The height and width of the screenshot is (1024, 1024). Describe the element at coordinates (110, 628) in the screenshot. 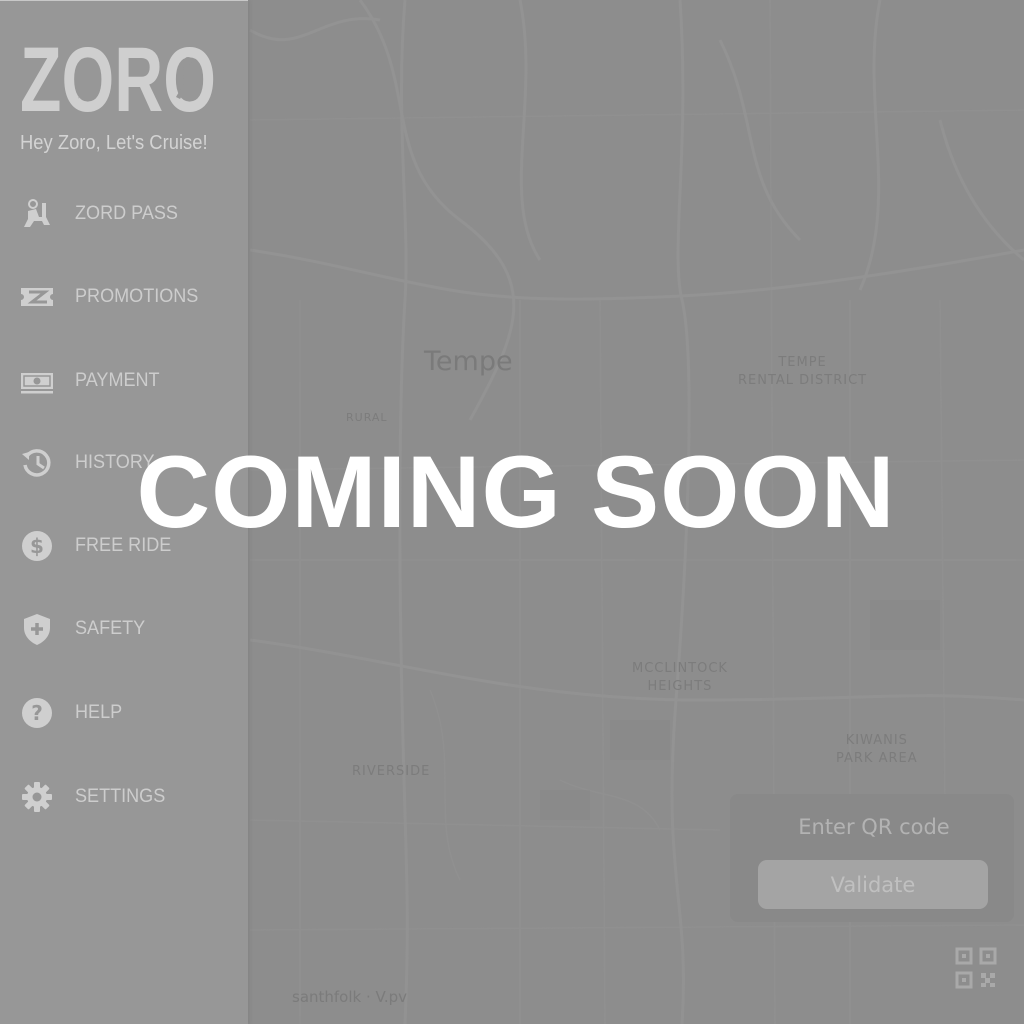

I see `menu-label: SAFETY` at that location.